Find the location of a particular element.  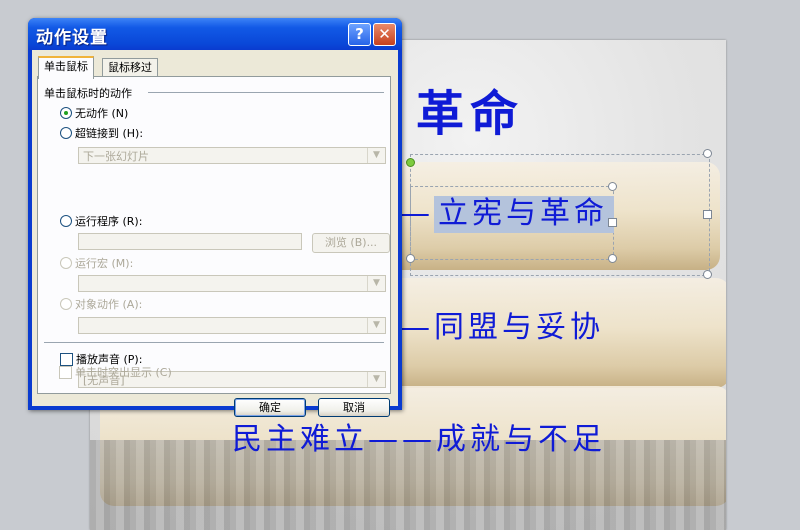

play-sound-label: 播放声音 (P): is located at coordinates (109, 359).